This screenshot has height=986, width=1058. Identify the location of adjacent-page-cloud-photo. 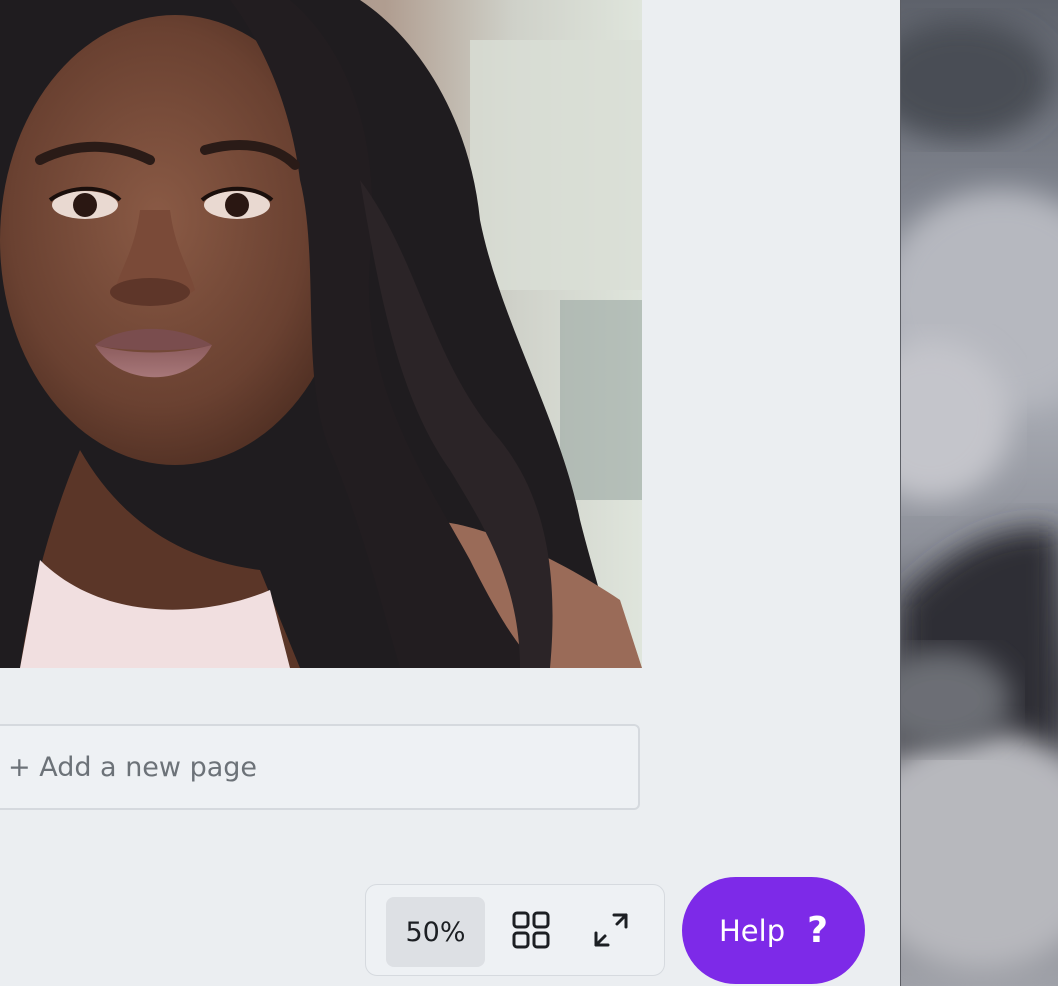
(979, 493).